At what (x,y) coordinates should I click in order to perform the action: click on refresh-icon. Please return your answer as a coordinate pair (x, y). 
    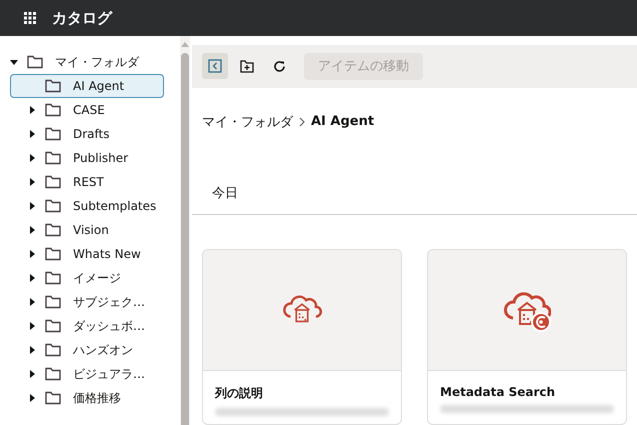
    Looking at the image, I should click on (279, 66).